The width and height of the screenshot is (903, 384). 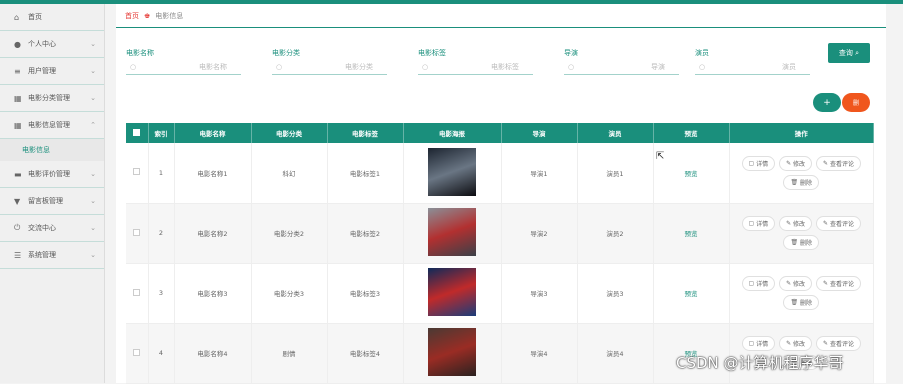 I want to click on sliders-icon: ≡, so click(x=17, y=71).